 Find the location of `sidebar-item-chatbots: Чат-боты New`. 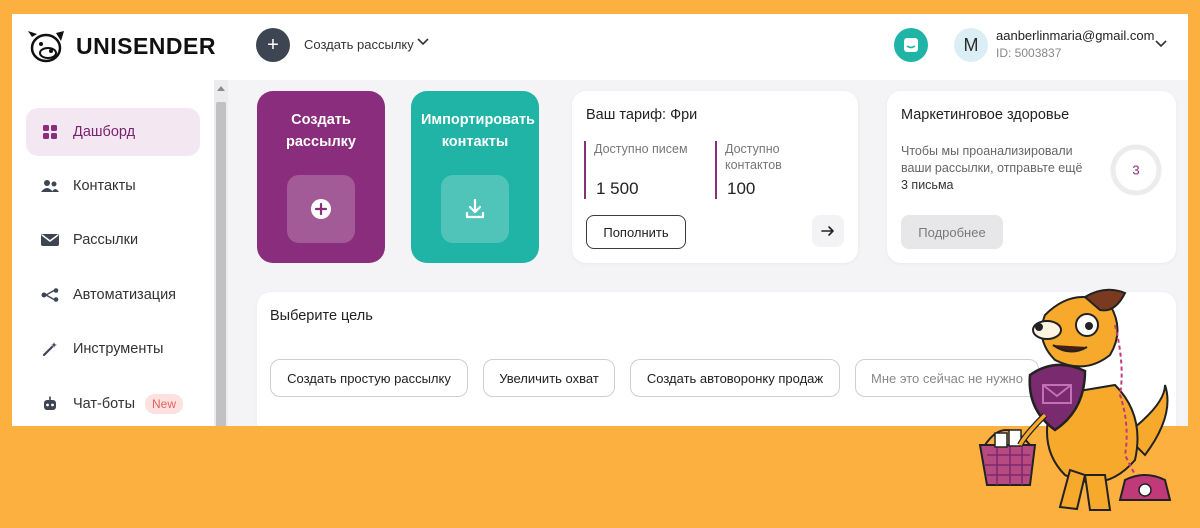

sidebar-item-chatbots: Чат-боты New is located at coordinates (113, 403).